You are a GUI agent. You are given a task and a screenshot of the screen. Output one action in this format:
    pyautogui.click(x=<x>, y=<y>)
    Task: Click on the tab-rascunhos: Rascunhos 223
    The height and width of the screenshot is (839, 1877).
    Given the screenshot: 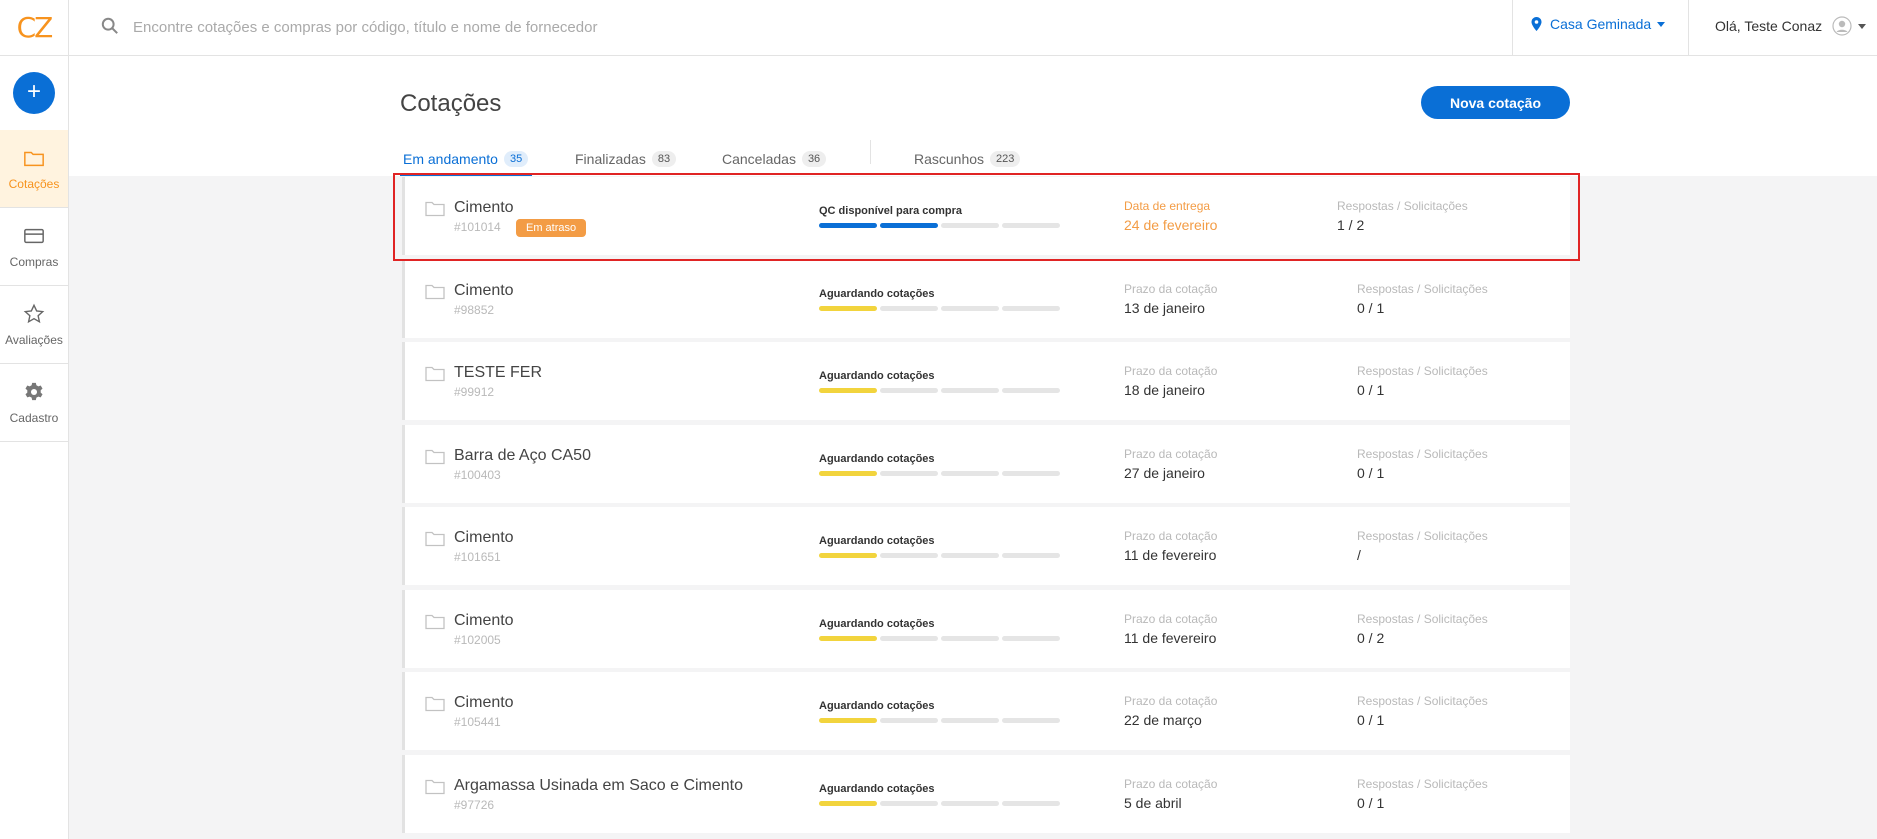 What is the action you would take?
    pyautogui.click(x=967, y=159)
    